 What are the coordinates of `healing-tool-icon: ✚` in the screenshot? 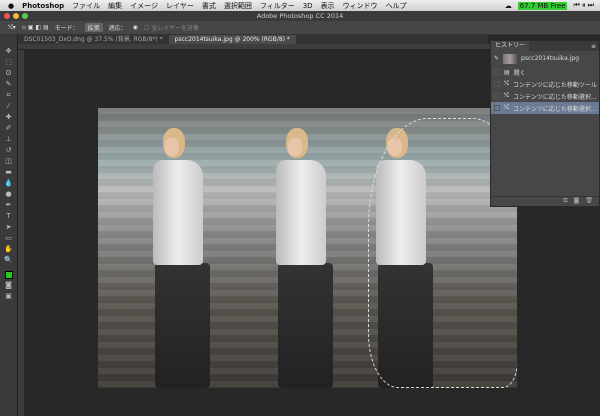 It's located at (9, 117).